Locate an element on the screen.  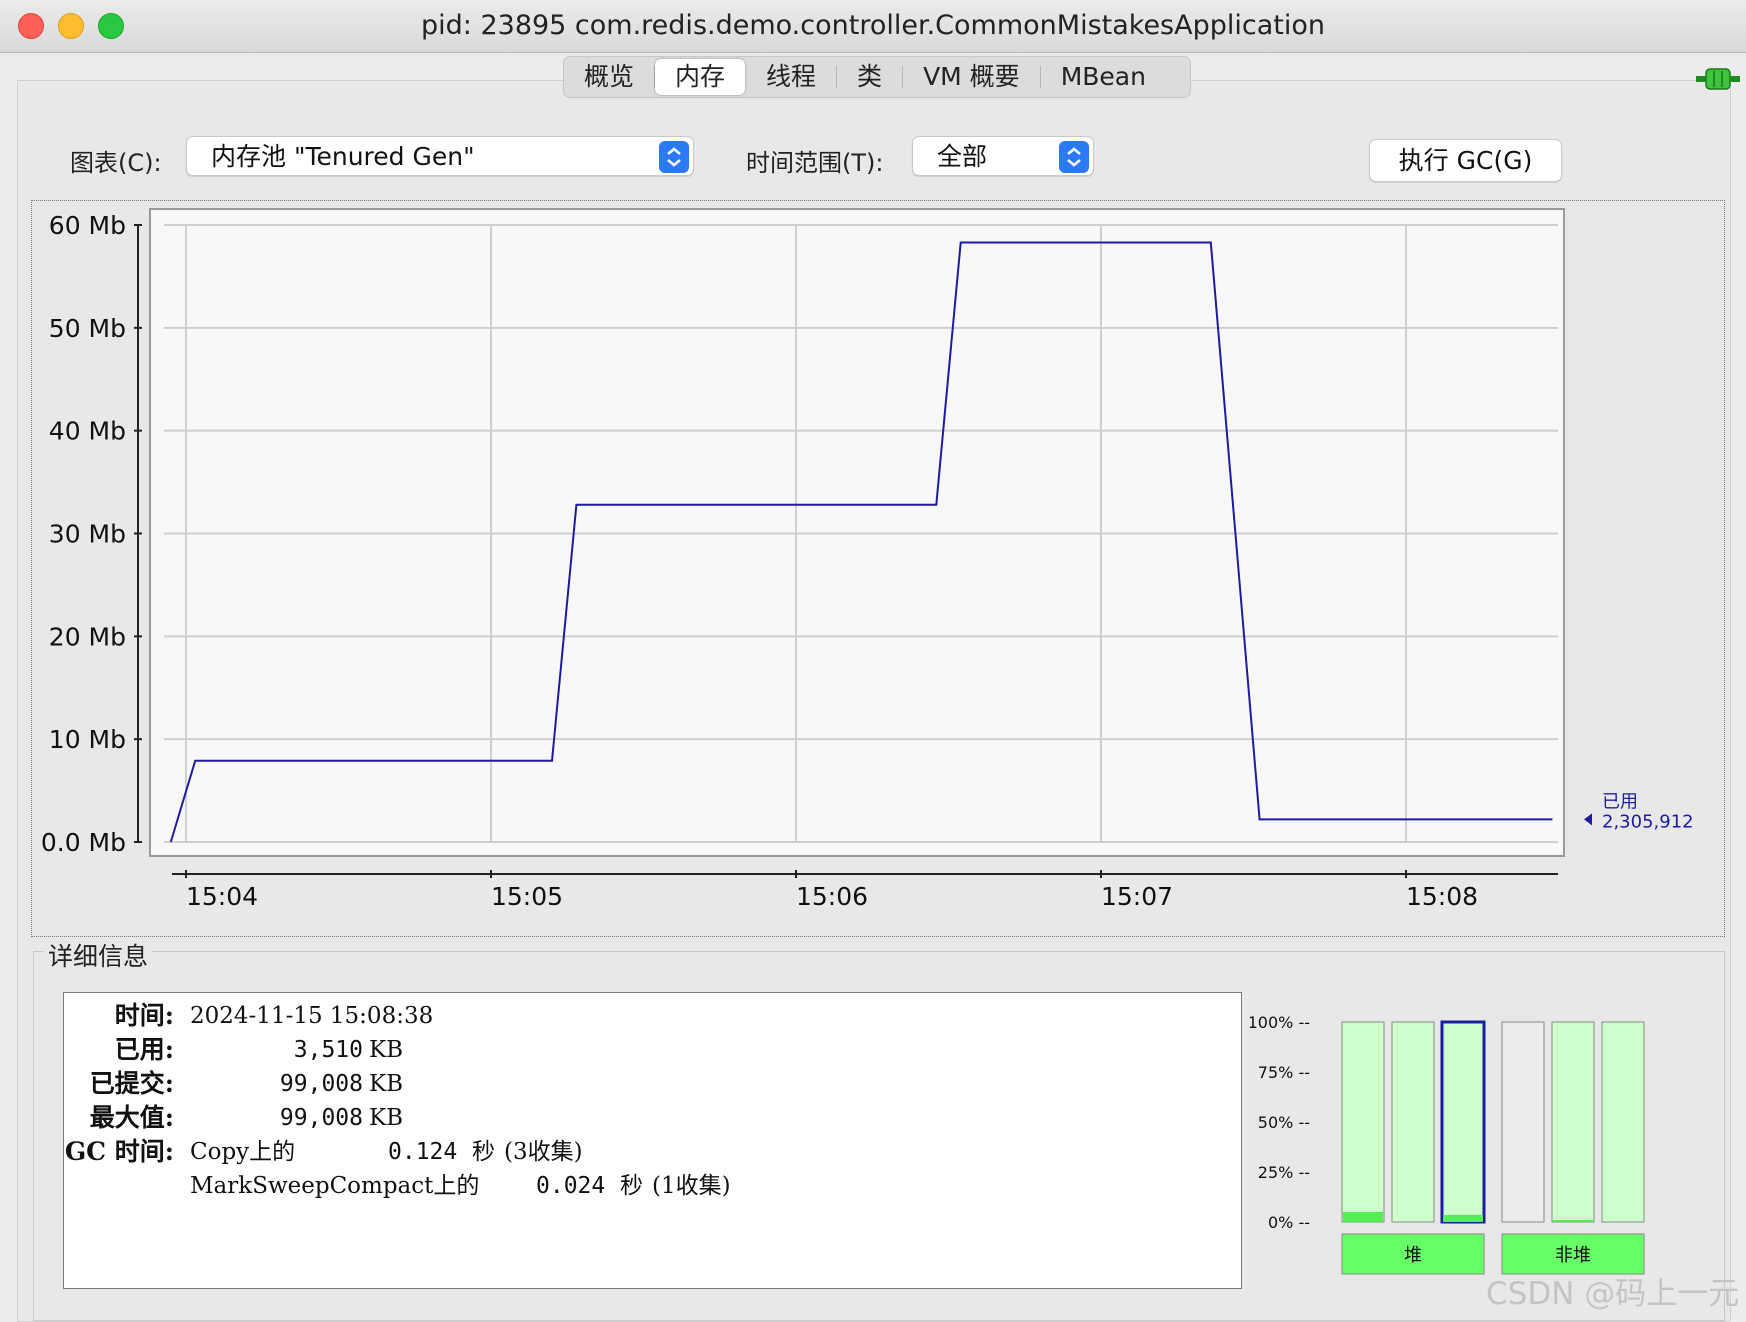
detail-key: 已提交: is located at coordinates (131, 1083).